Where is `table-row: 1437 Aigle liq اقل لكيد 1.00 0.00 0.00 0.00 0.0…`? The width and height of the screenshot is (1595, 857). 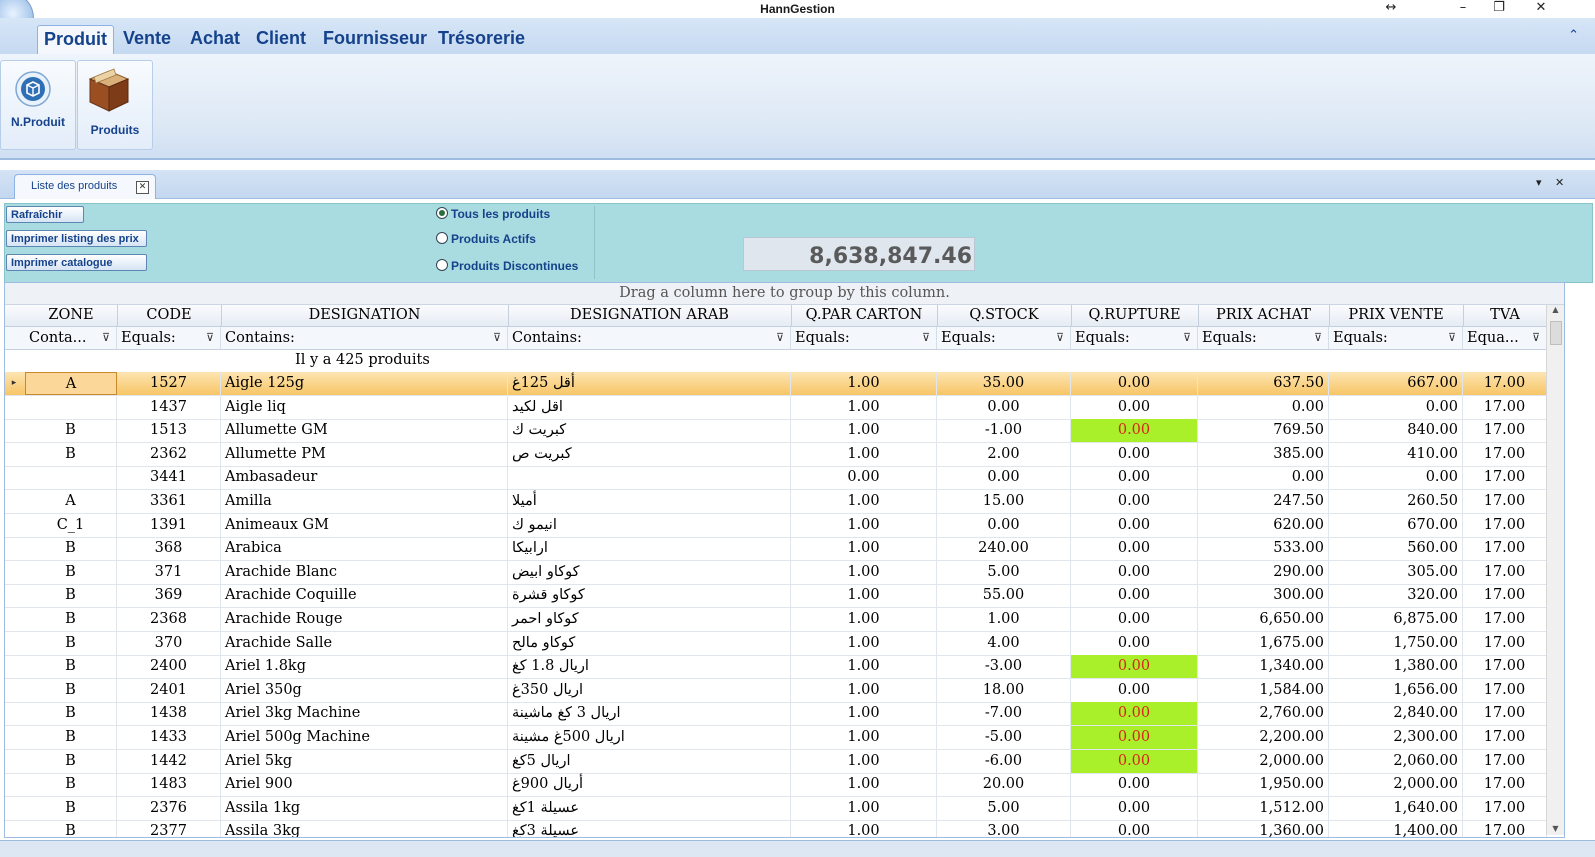
table-row: 1437 Aigle liq اقل لكيد 1.00 0.00 0.00 0.00 0.0… is located at coordinates (776, 407).